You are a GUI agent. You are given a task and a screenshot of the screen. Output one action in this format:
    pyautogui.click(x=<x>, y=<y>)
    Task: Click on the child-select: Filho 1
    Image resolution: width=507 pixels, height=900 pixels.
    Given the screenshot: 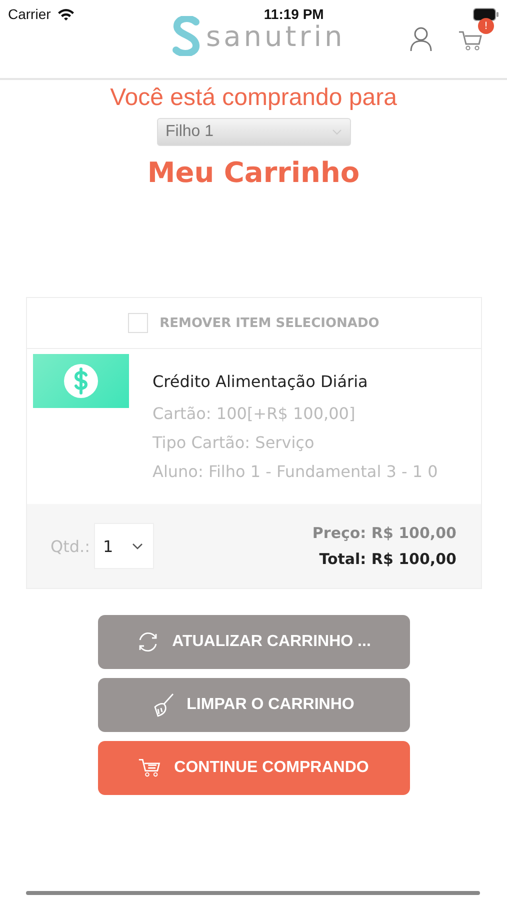 What is the action you would take?
    pyautogui.click(x=253, y=132)
    